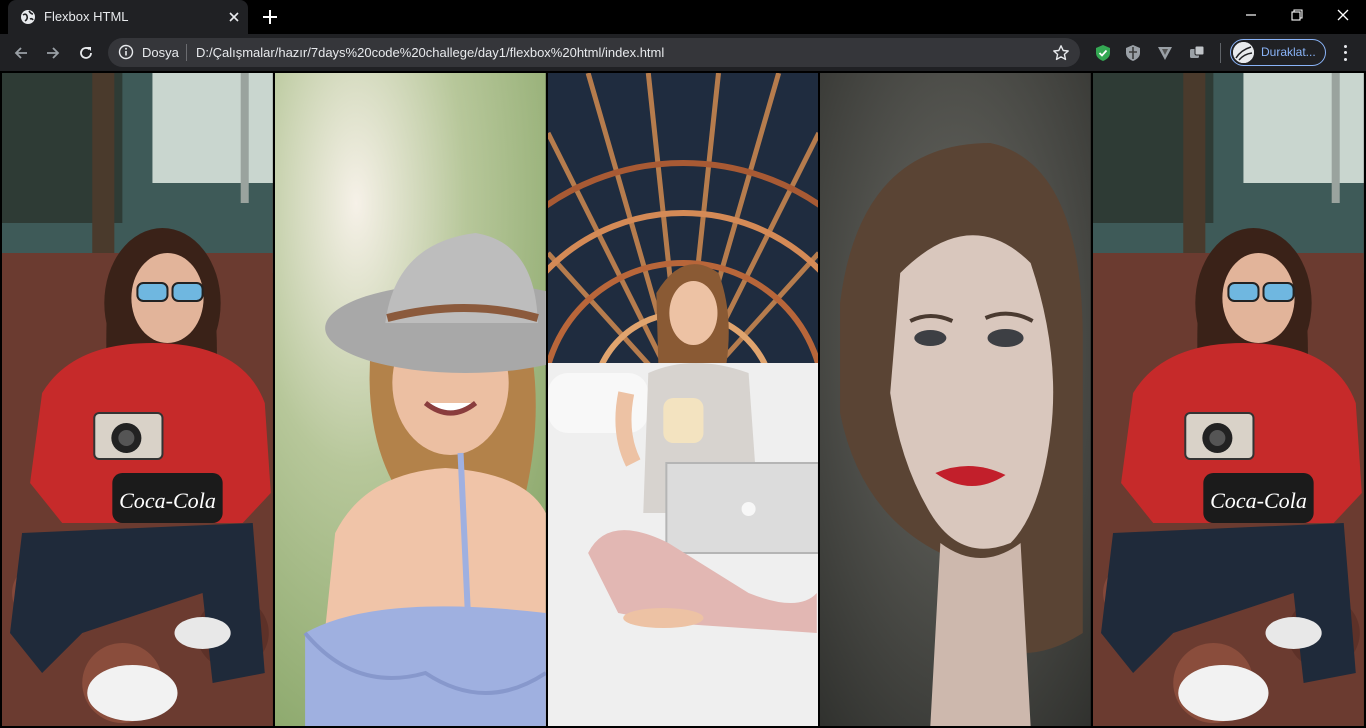 Image resolution: width=1366 pixels, height=728 pixels. I want to click on restore-button, so click(1297, 15).